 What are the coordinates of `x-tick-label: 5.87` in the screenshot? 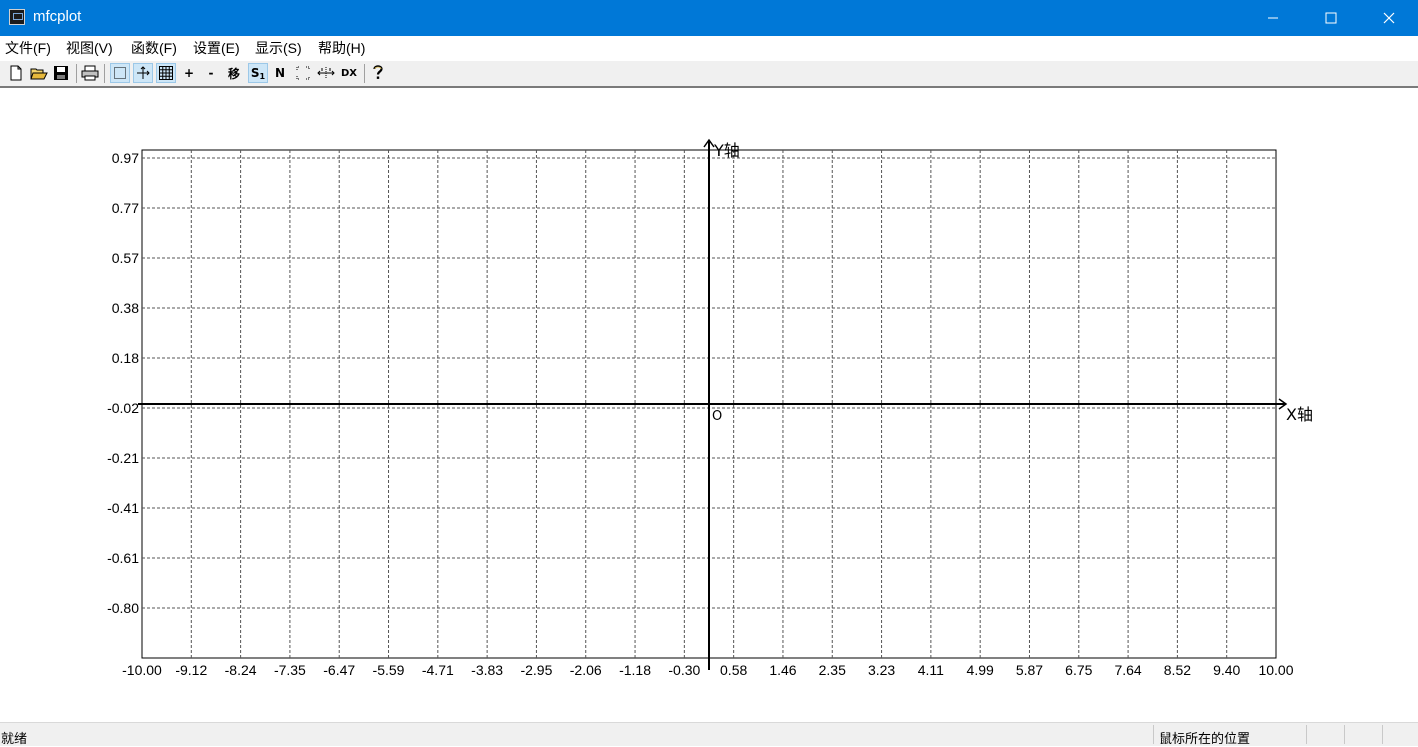 It's located at (1029, 670).